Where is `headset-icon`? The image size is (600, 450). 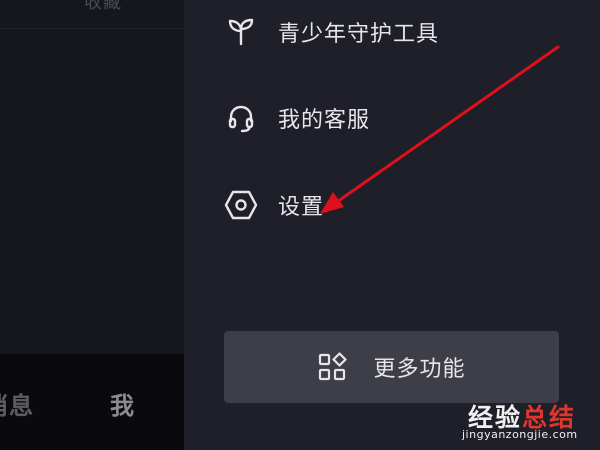 headset-icon is located at coordinates (241, 118).